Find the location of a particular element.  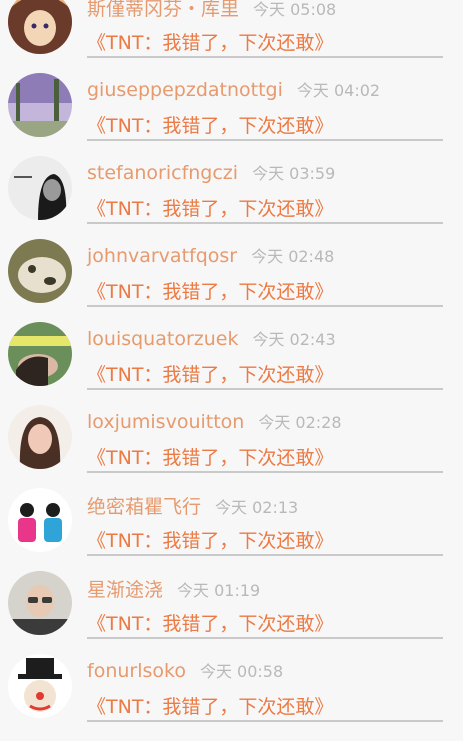

girl-portrait-avatar is located at coordinates (40, 437).